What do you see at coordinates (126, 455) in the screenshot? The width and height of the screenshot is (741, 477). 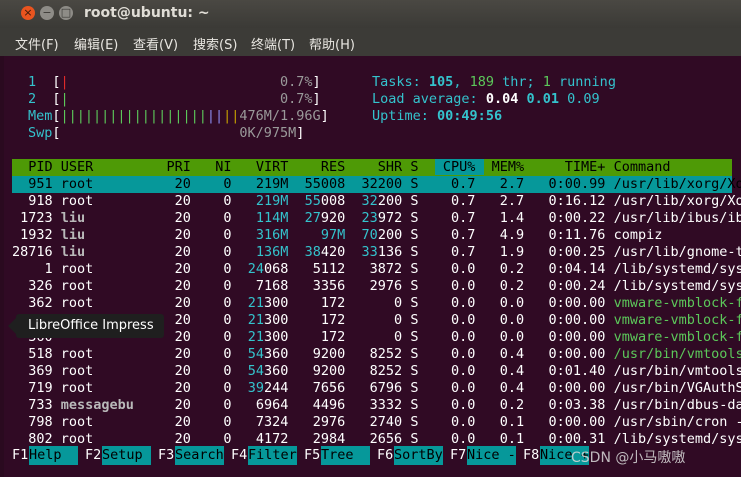 I see `fkey-f2-label: Setup` at bounding box center [126, 455].